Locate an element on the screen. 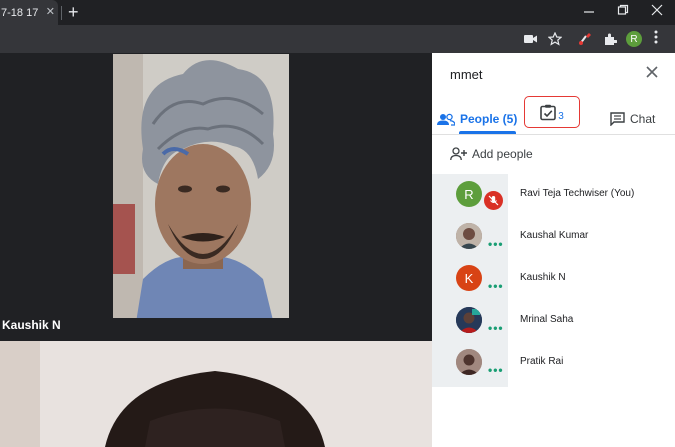 The image size is (675, 447). bookmark-star-icon is located at coordinates (555, 39).